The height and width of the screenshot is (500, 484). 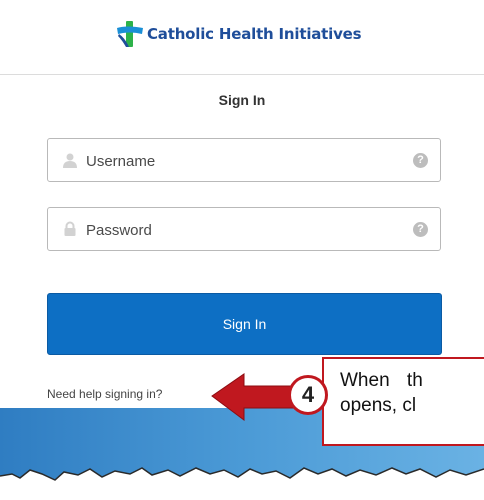 I want to click on page-title: Sign In, so click(x=242, y=100).